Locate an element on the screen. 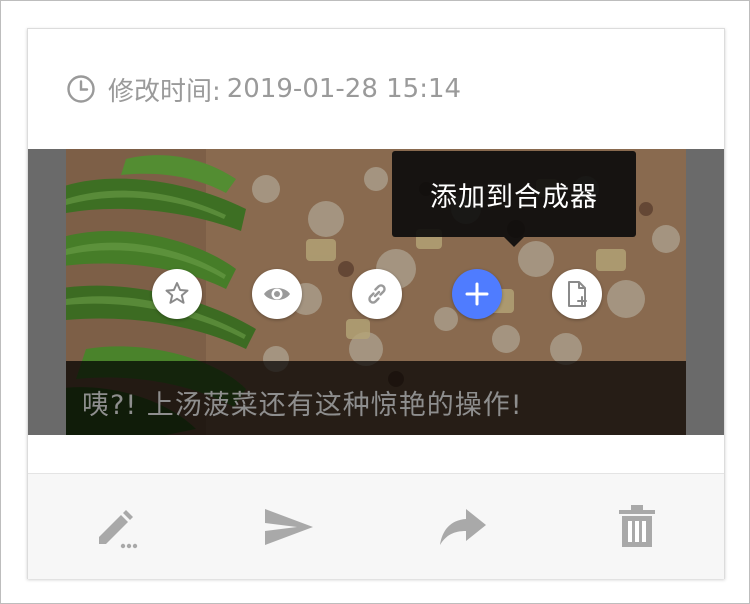 The image size is (750, 604). copy-link-button is located at coordinates (377, 294).